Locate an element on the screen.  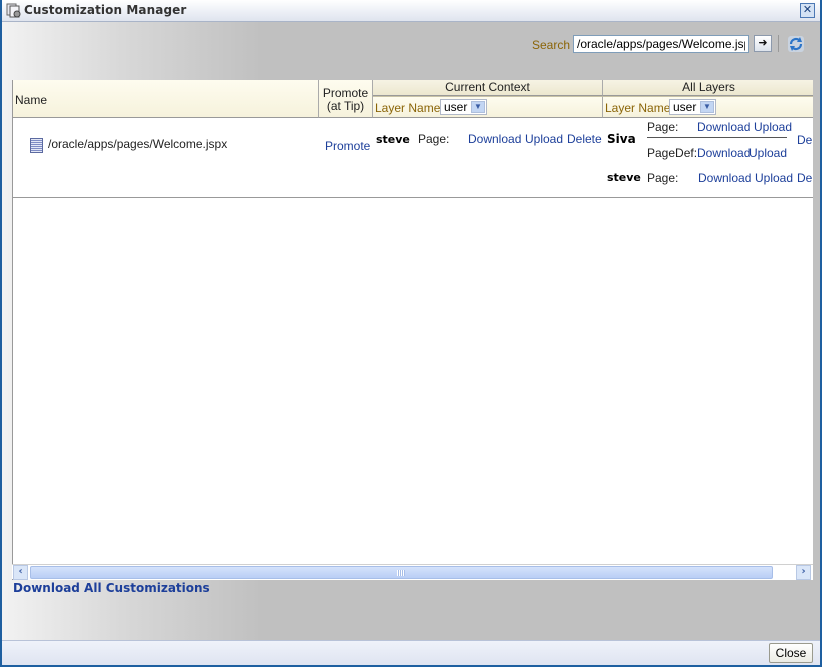
horizontal-scrollbar: ‹ › is located at coordinates (412, 572).